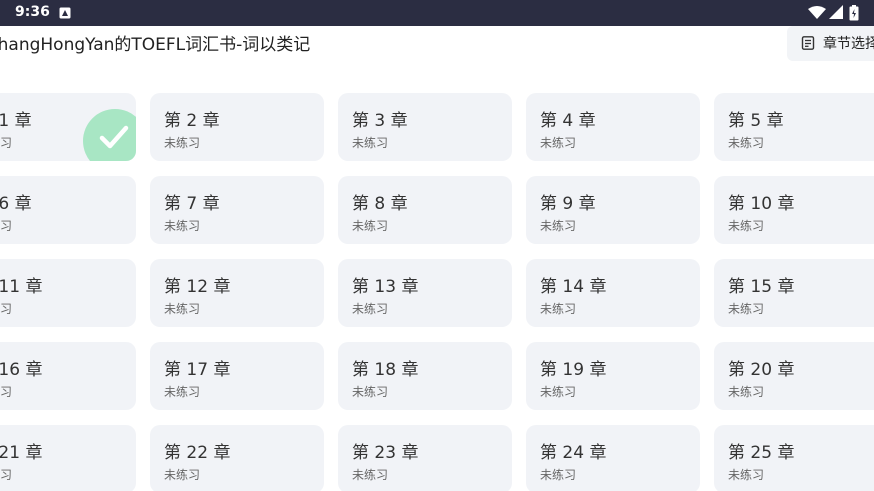  I want to click on chapter-card: 第 25 章未练习, so click(794, 458).